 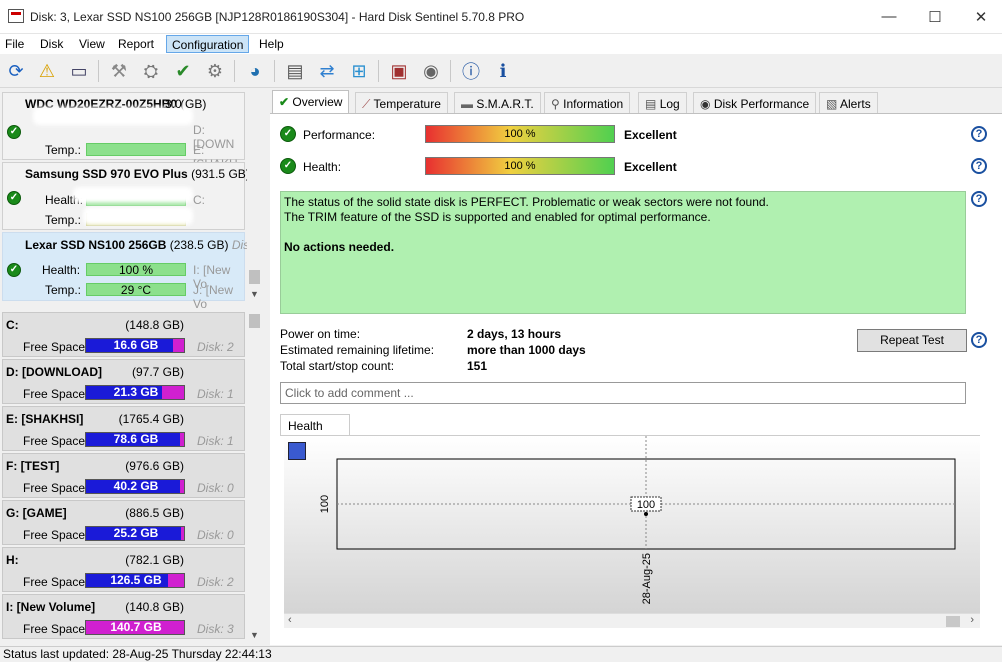 What do you see at coordinates (662, 103) in the screenshot?
I see `tab-log: ▤ Log` at bounding box center [662, 103].